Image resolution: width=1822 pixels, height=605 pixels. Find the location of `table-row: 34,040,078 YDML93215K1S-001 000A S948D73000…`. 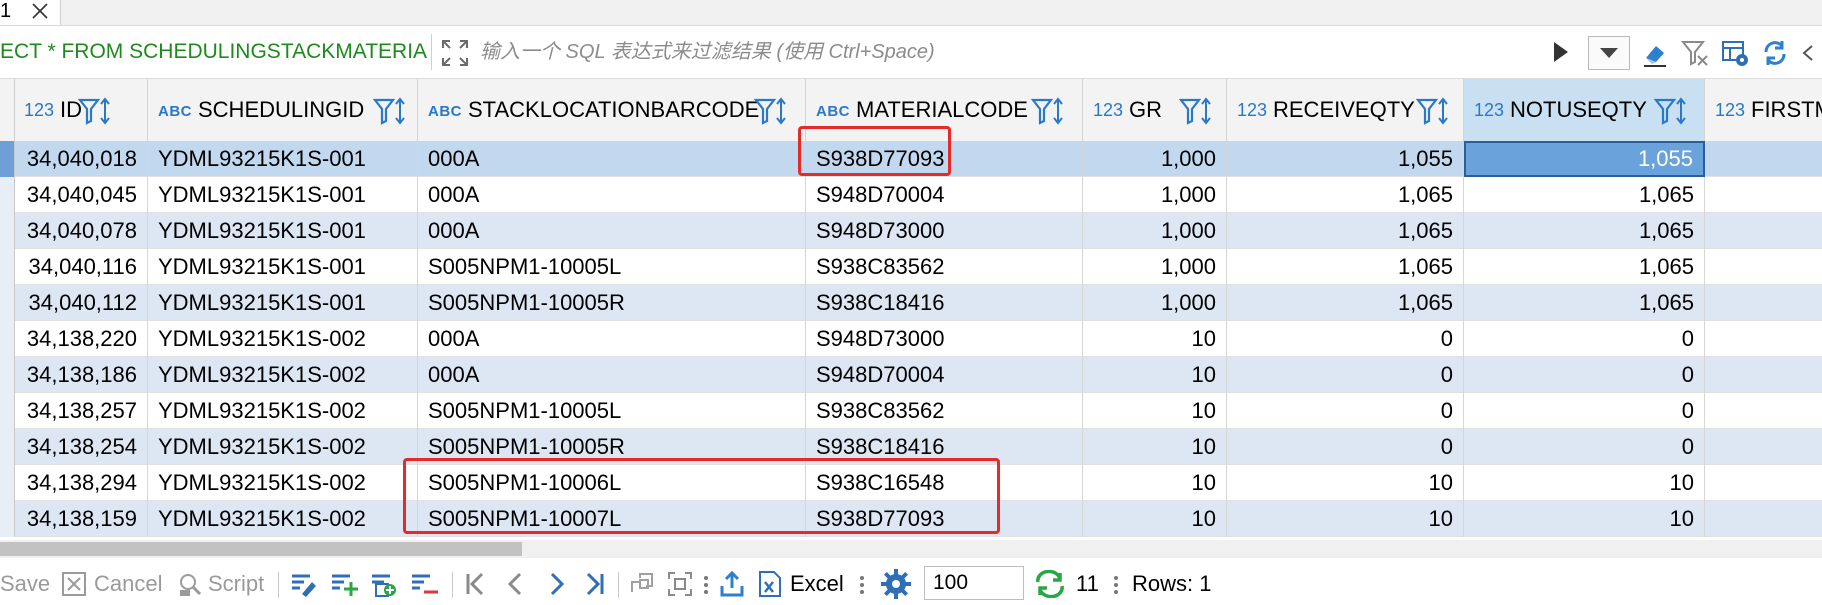

table-row: 34,040,078 YDML93215K1S-001 000A S948D73000… is located at coordinates (911, 231).